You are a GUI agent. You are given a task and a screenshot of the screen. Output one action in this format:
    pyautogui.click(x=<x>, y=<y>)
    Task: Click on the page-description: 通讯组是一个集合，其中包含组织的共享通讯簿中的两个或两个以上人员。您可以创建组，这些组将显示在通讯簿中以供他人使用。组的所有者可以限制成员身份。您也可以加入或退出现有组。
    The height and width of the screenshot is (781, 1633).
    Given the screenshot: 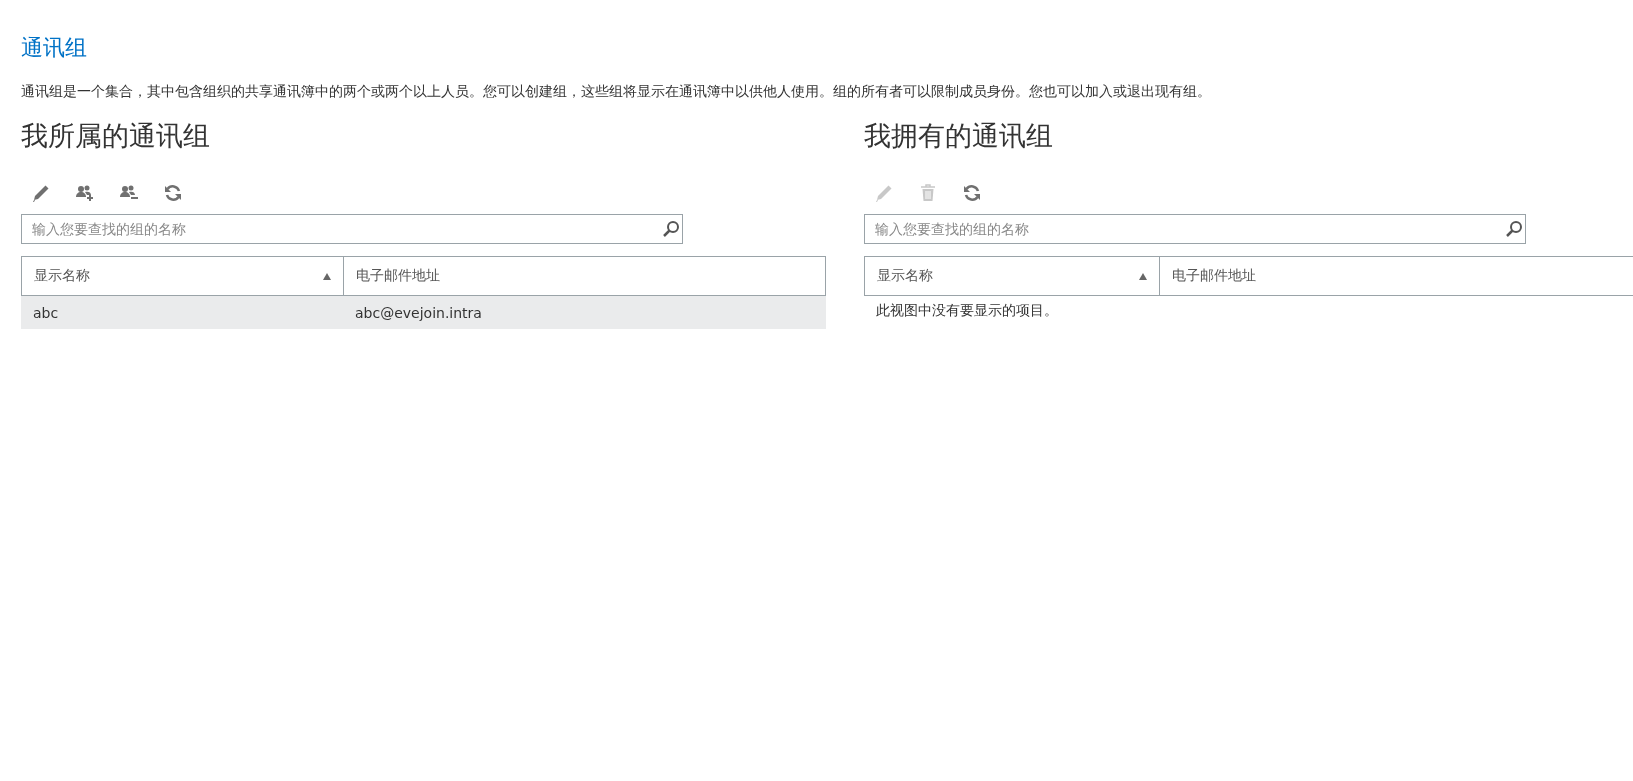 What is the action you would take?
    pyautogui.click(x=616, y=91)
    